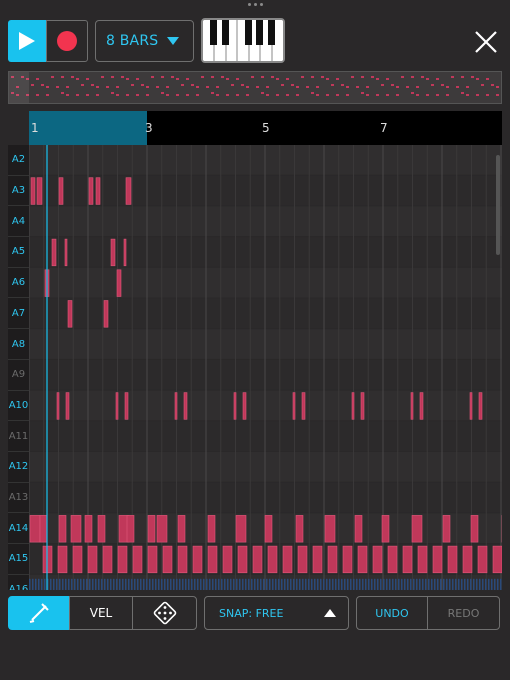 This screenshot has width=510, height=680. I want to click on bar-number: 5, so click(266, 128).